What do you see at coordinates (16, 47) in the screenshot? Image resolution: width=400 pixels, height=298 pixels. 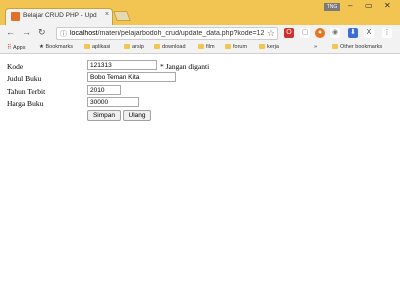 I see `bookmark-apps: ⠿ Apps` at bounding box center [16, 47].